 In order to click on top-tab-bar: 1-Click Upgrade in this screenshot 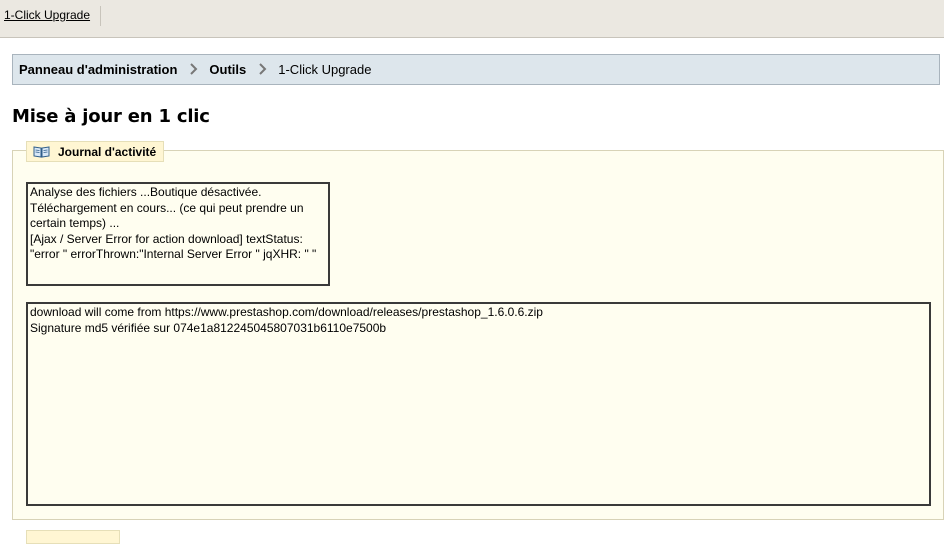, I will do `click(472, 19)`.